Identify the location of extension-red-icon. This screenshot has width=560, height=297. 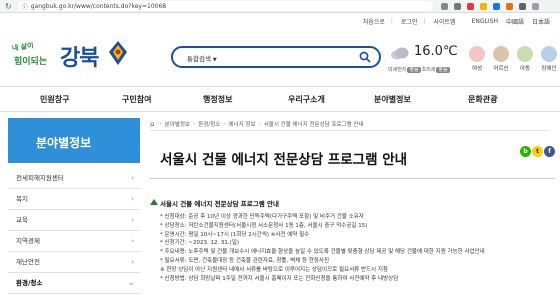
(470, 6).